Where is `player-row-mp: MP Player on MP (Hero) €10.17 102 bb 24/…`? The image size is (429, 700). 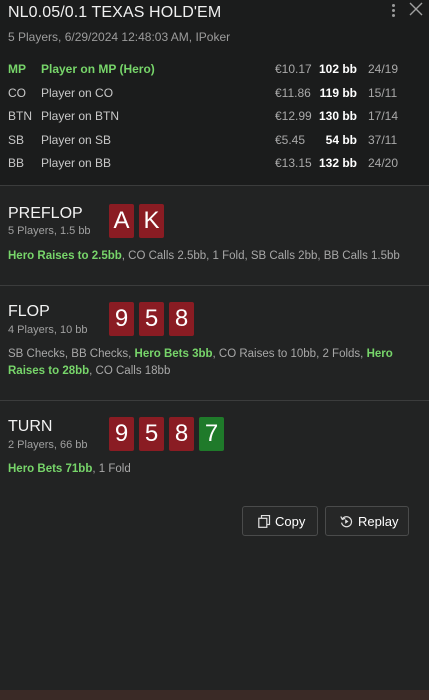 player-row-mp: MP Player on MP (Hero) €10.17 102 bb 24/… is located at coordinates (214, 70).